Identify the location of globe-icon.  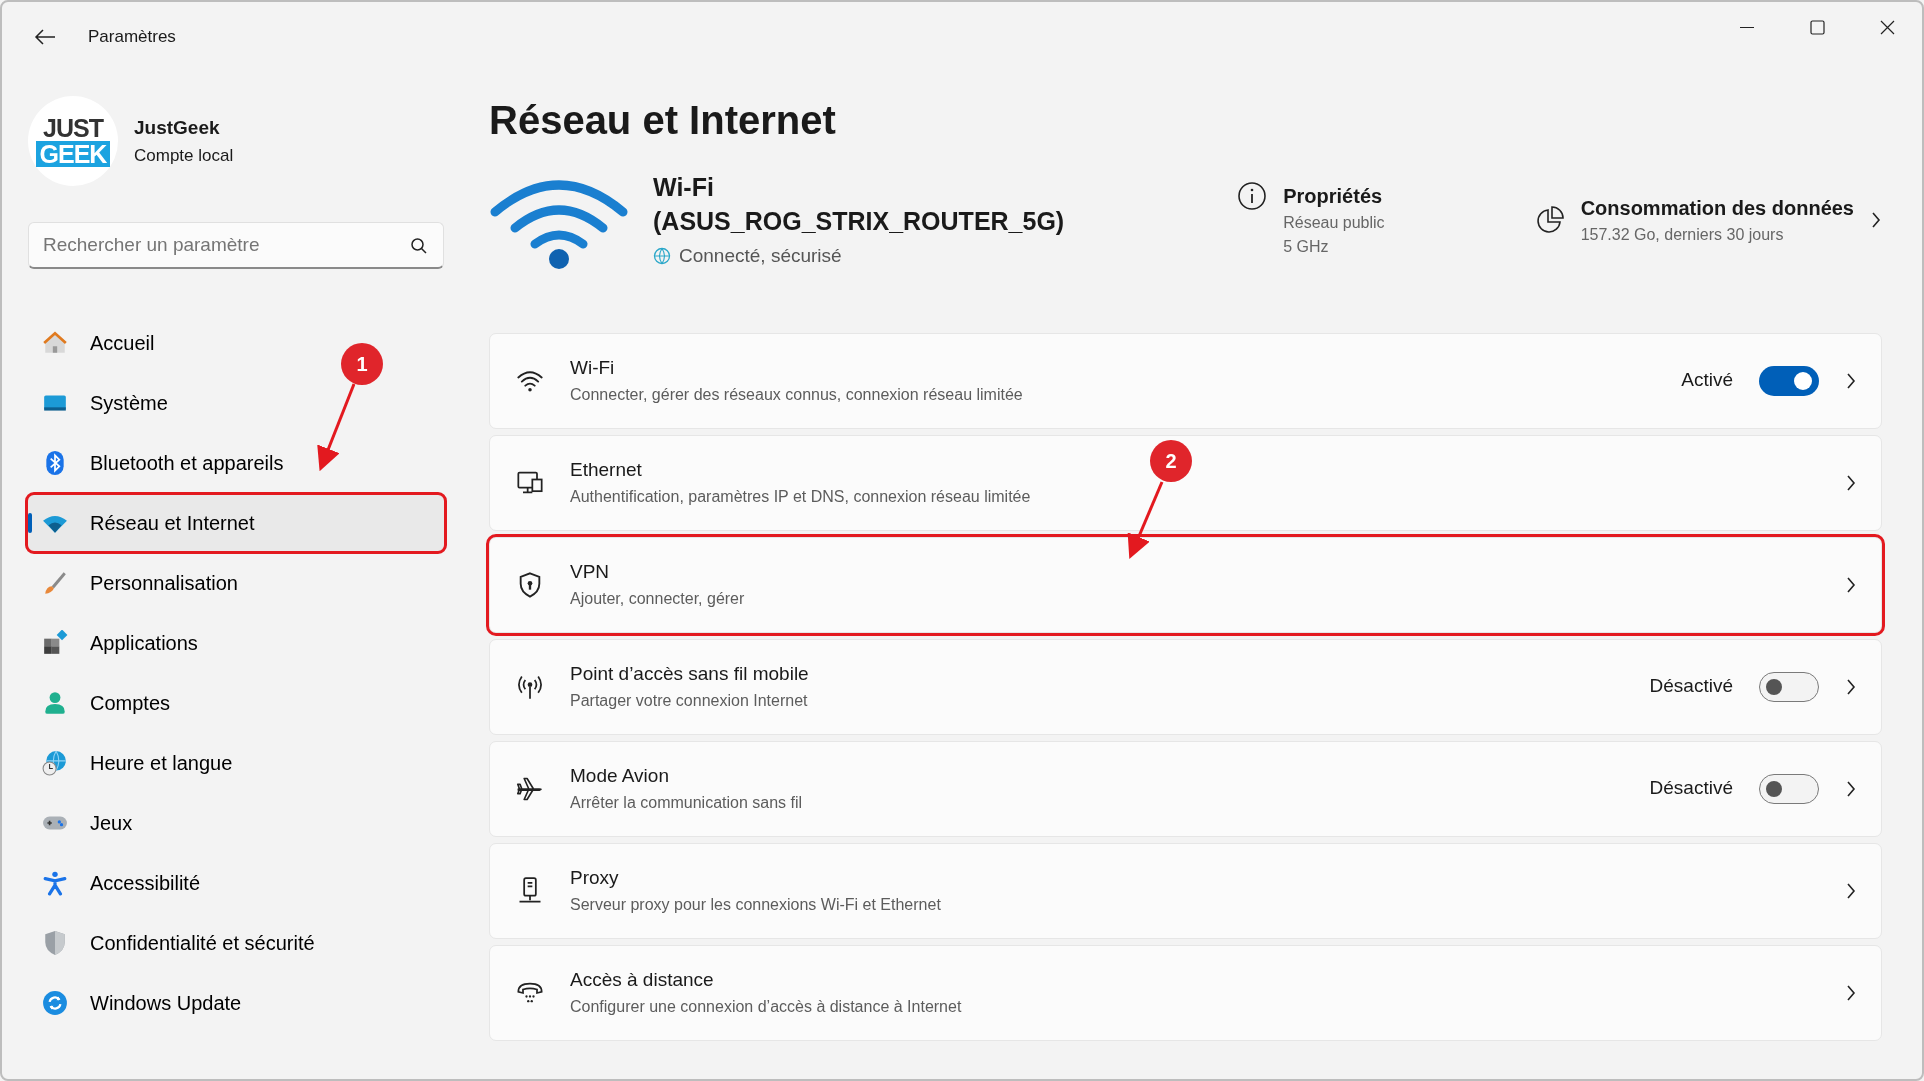
(662, 256).